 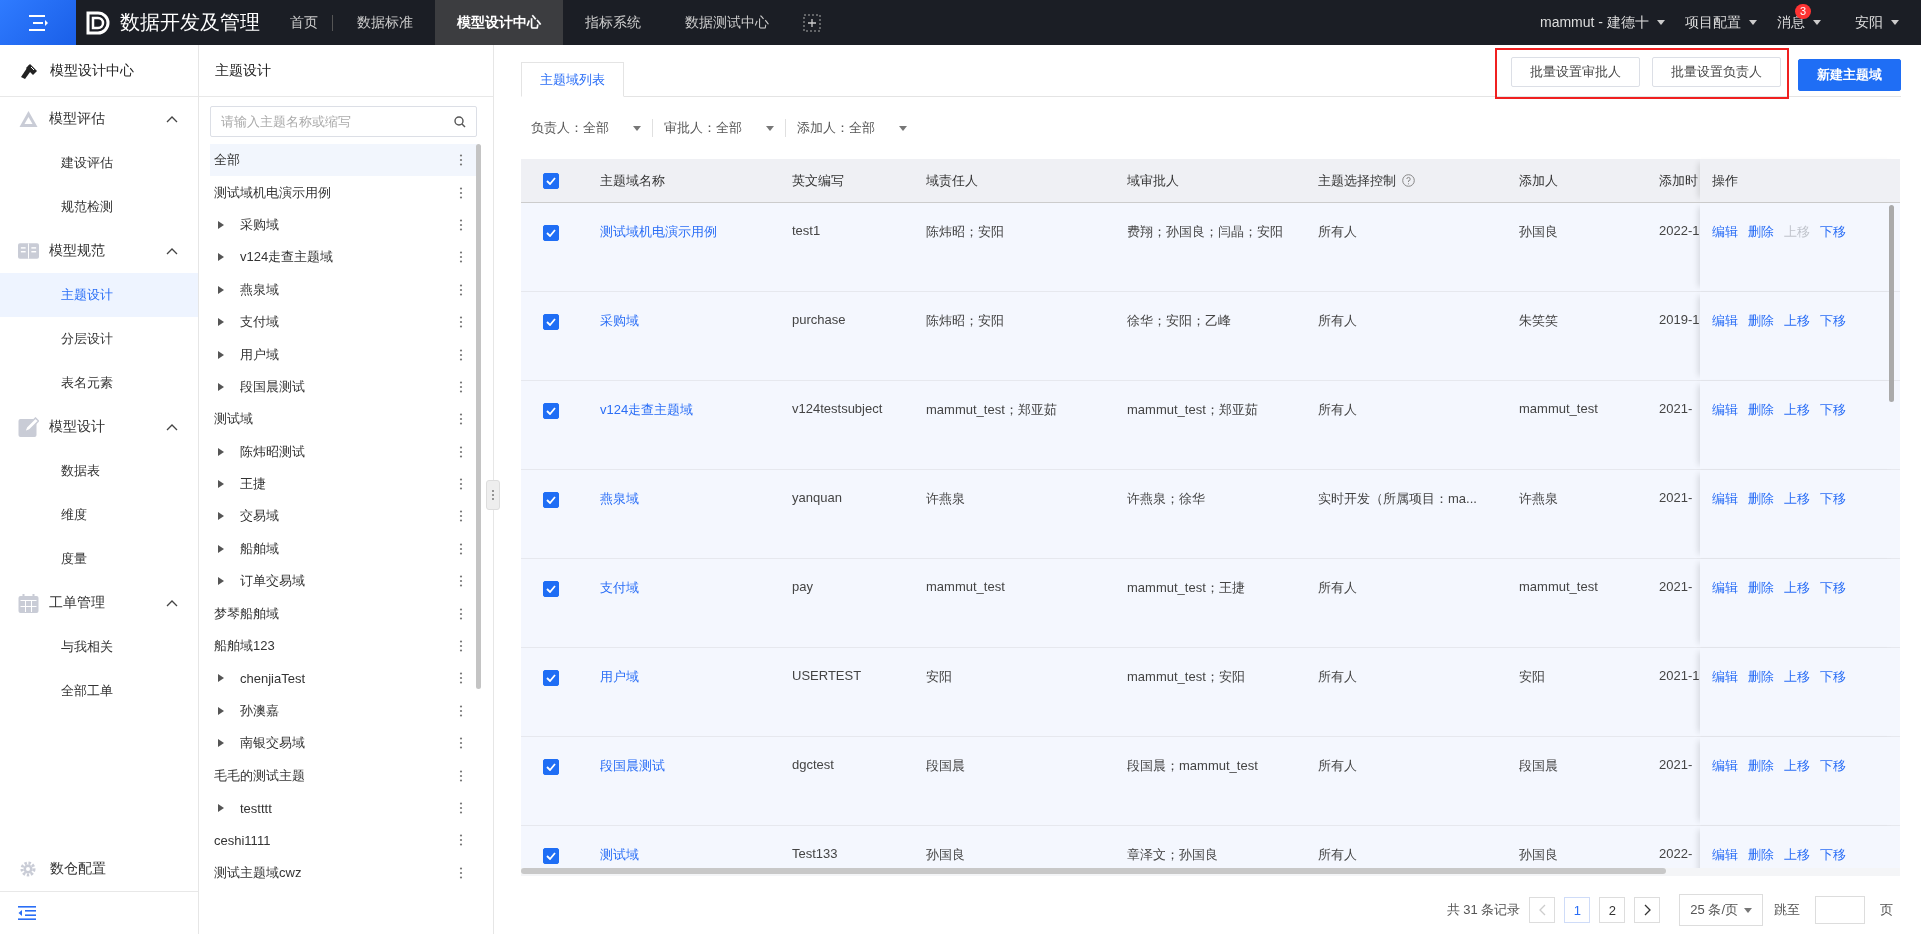 What do you see at coordinates (99, 647) in the screenshot?
I see `sidebar-item: 与我相关` at bounding box center [99, 647].